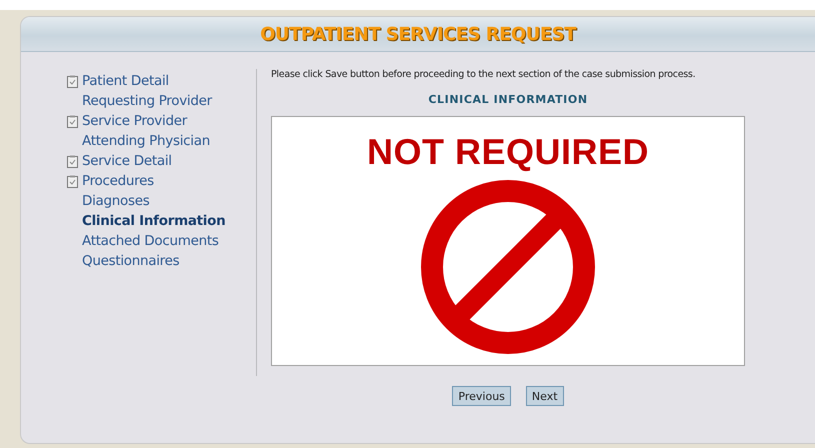  What do you see at coordinates (483, 74) in the screenshot?
I see `notice-text: Please click Save button before proceeding to the next section of the case submission process.` at bounding box center [483, 74].